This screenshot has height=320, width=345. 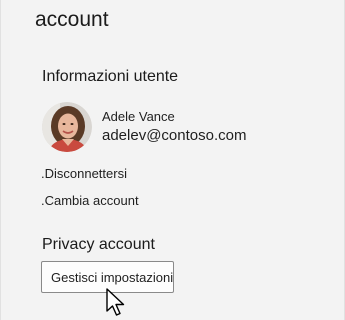 I want to click on user-info-header: Informazioni utente, so click(x=110, y=76).